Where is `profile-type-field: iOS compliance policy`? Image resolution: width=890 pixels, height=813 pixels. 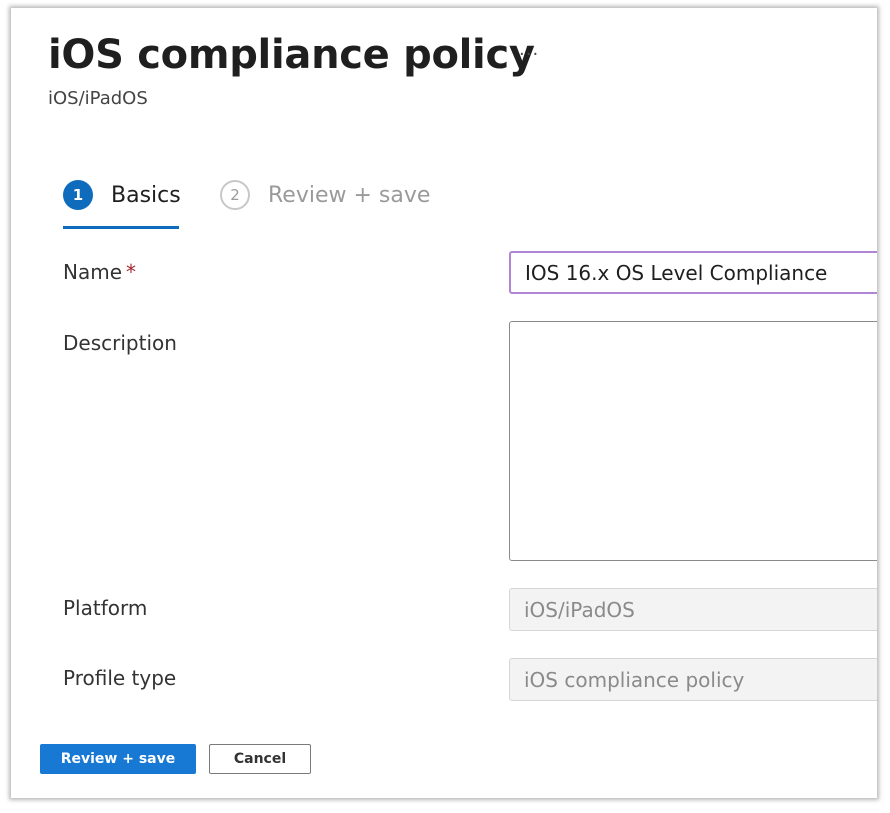 profile-type-field: iOS compliance policy is located at coordinates (693, 679).